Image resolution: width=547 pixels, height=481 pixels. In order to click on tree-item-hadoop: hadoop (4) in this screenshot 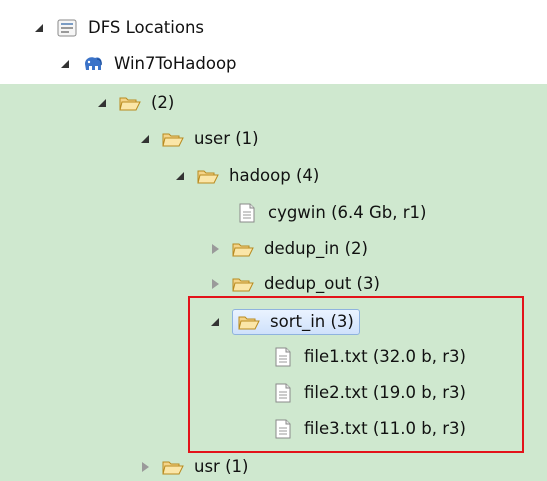, I will do `click(245, 176)`.